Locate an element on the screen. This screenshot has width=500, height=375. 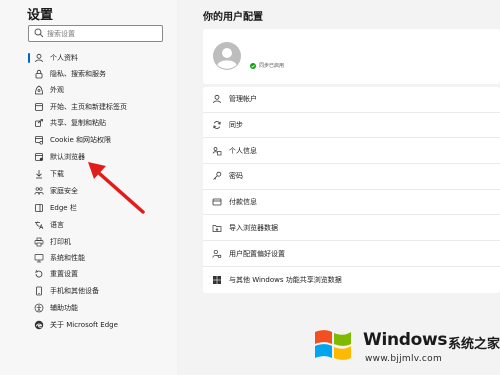
list-item-payment-info: 付款信息 is located at coordinates (351, 203).